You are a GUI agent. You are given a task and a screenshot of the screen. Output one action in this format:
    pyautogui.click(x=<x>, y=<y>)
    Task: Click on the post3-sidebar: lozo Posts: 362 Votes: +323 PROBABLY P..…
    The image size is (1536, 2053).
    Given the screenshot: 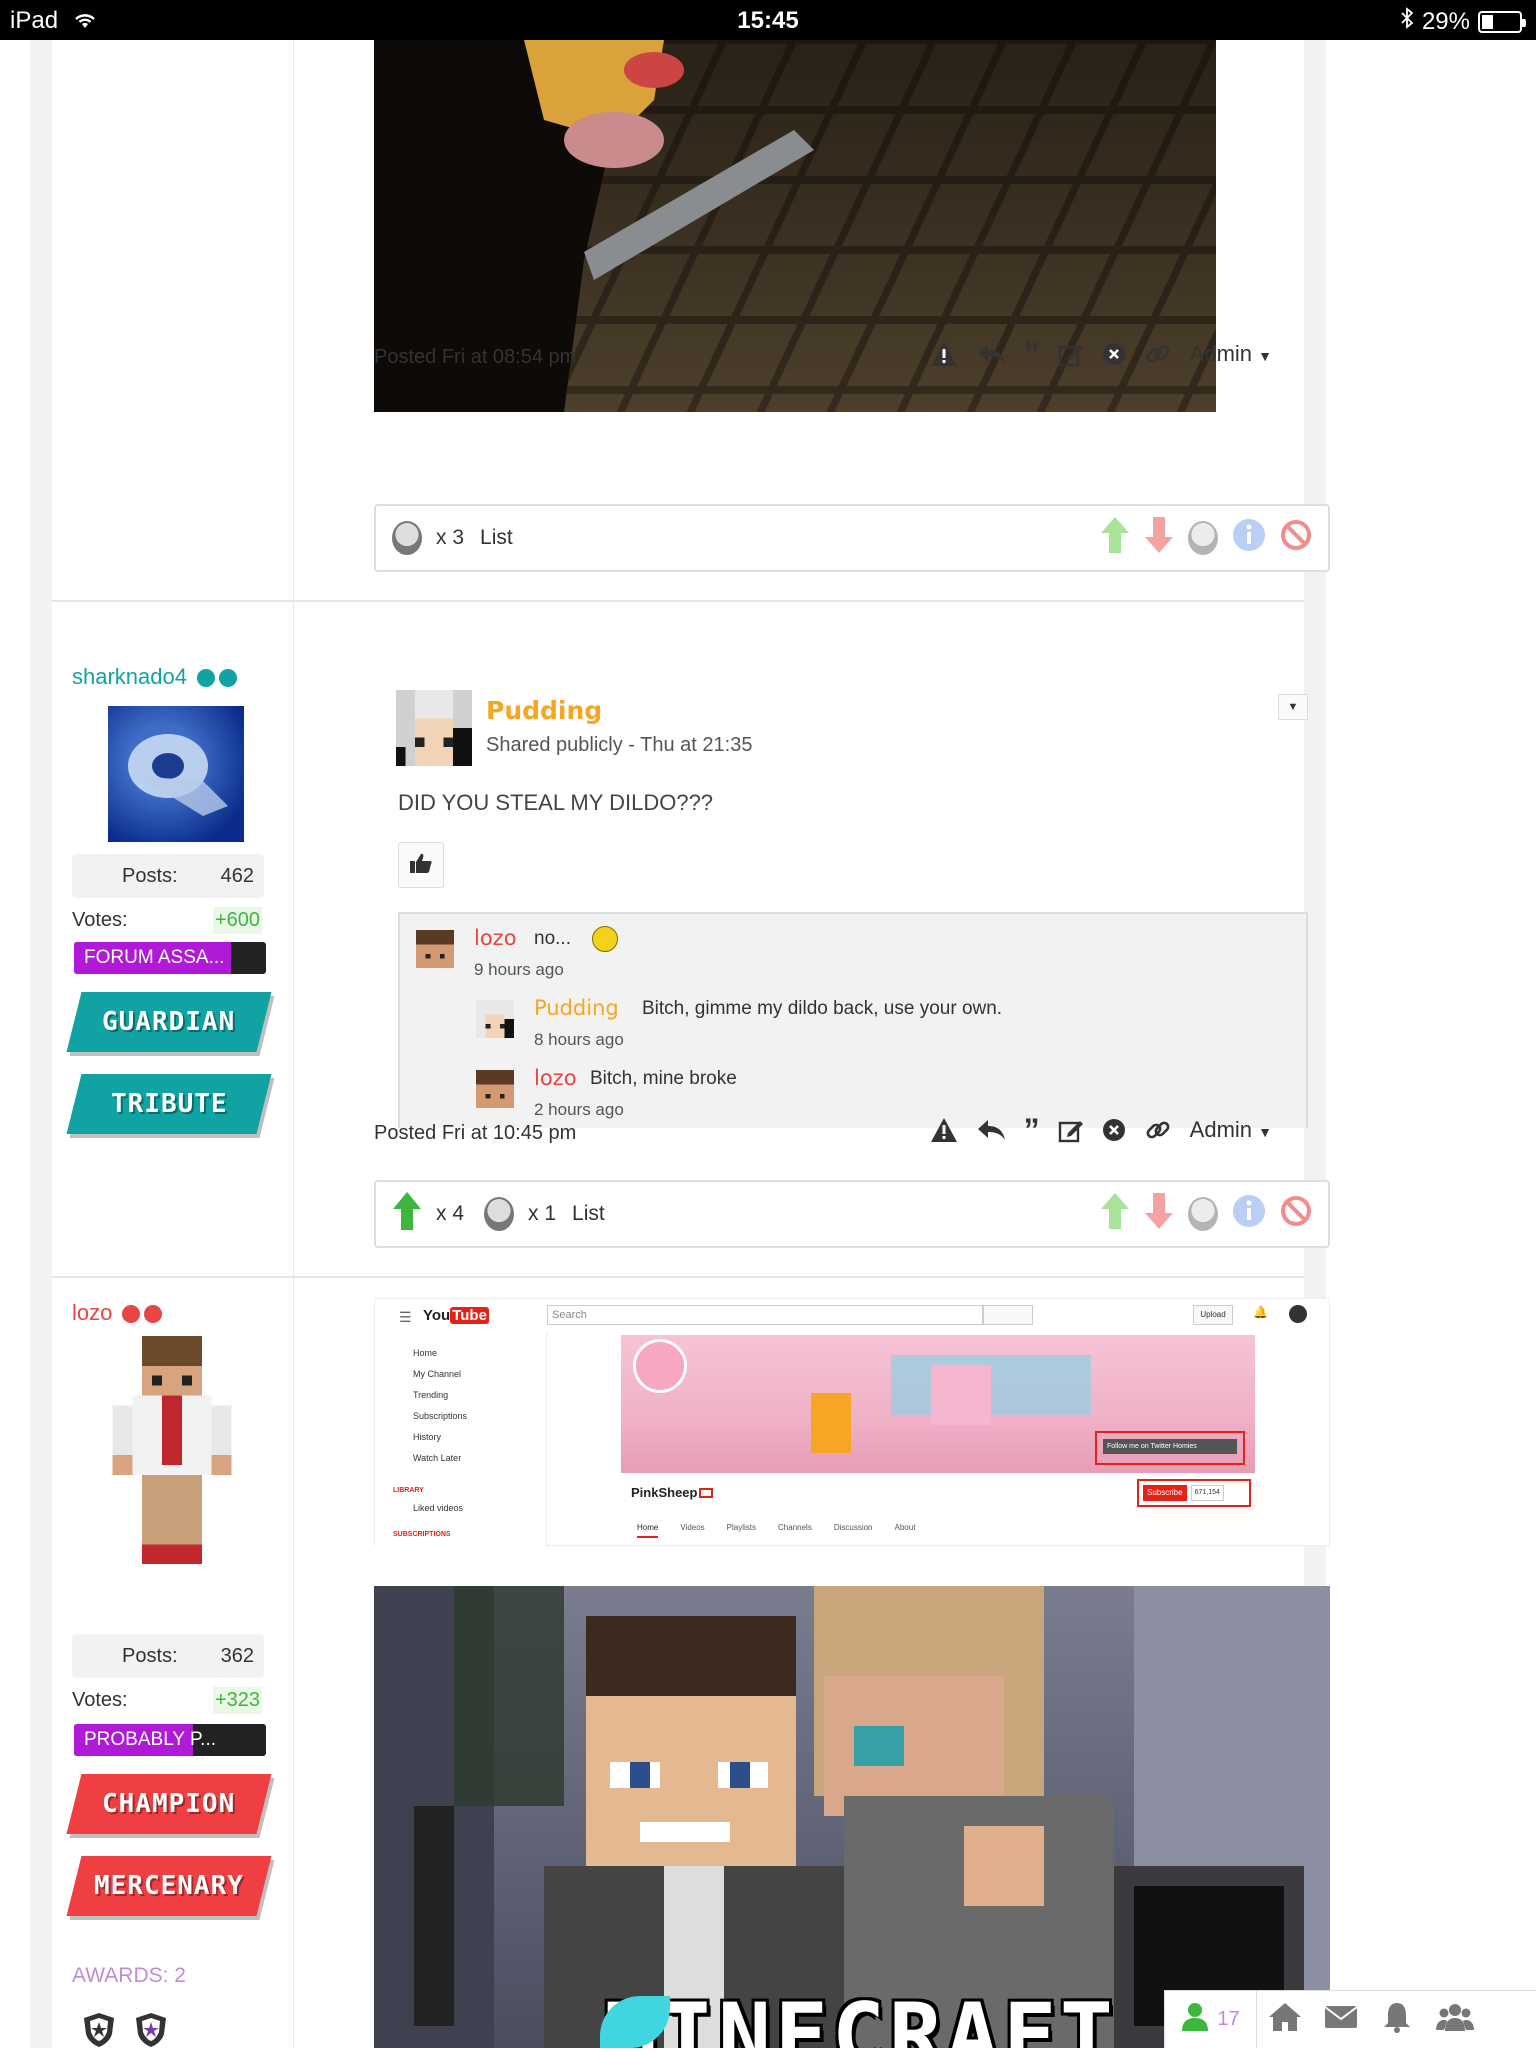 What is the action you would take?
    pyautogui.click(x=173, y=1663)
    